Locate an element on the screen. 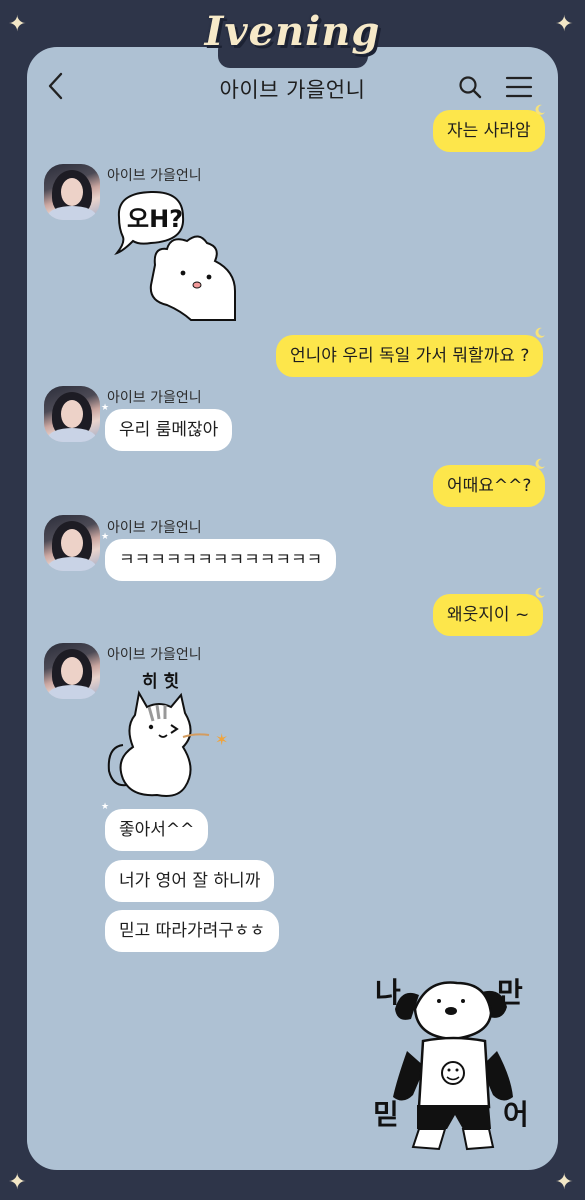 The height and width of the screenshot is (1200, 585). their-message-bubble: 믿고 따라가려구ㅎㅎ is located at coordinates (192, 931).